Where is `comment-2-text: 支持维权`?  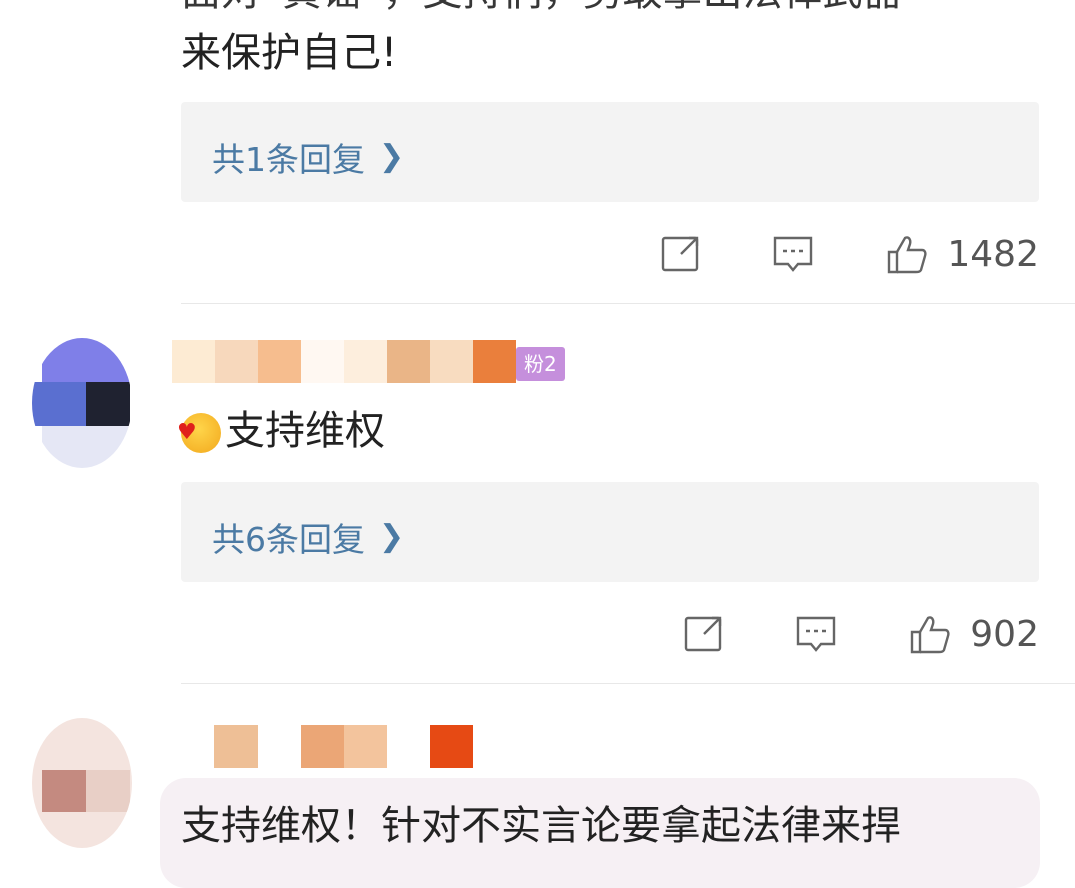
comment-2-text: 支持维权 is located at coordinates (281, 432).